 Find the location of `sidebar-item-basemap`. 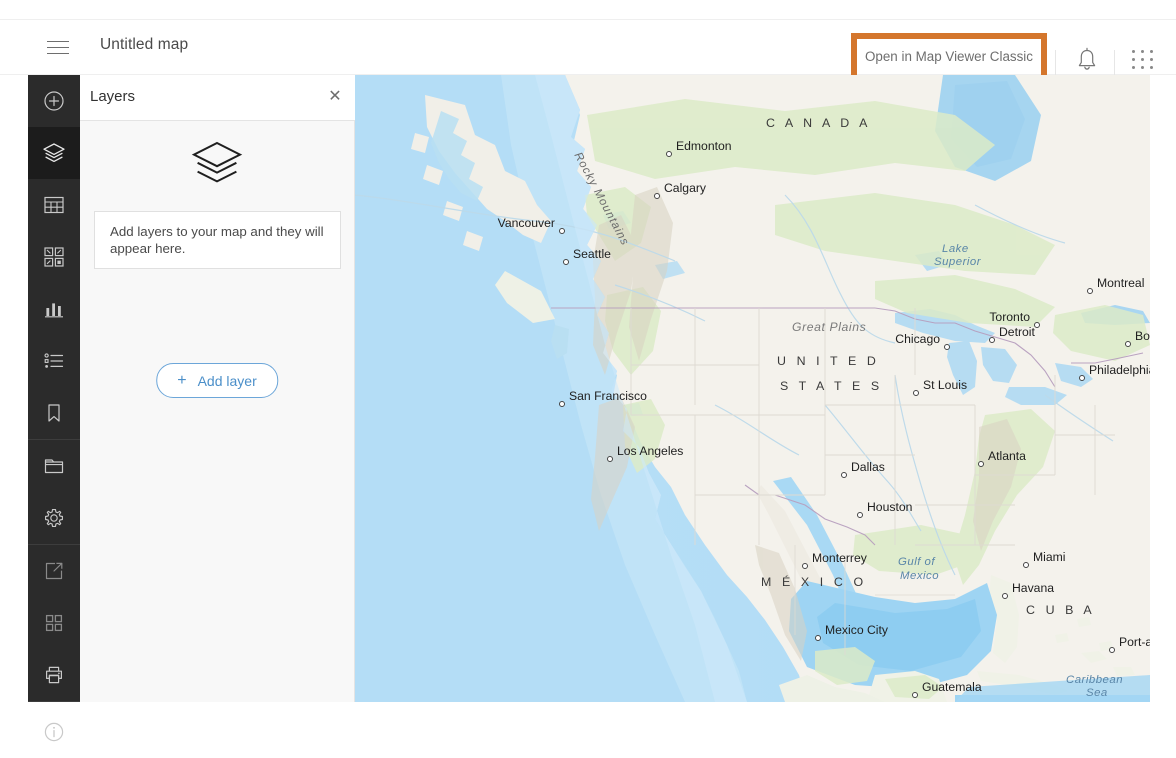

sidebar-item-basemap is located at coordinates (54, 257).